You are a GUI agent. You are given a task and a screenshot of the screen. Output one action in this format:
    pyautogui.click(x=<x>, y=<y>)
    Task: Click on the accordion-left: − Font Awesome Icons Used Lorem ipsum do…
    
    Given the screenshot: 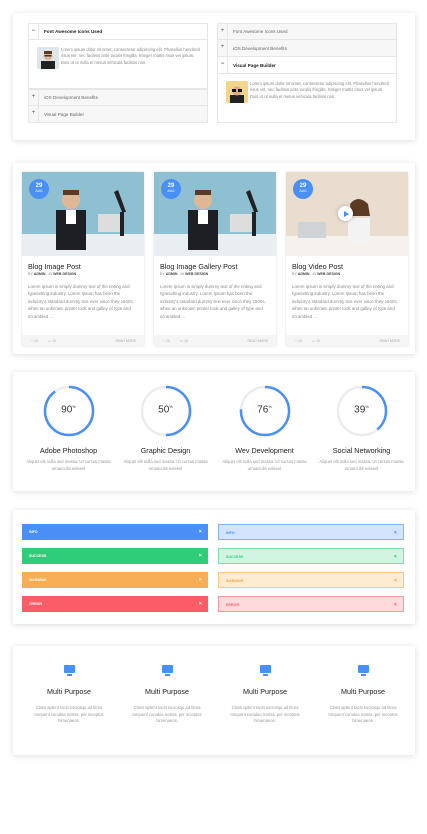 What is the action you would take?
    pyautogui.click(x=118, y=73)
    